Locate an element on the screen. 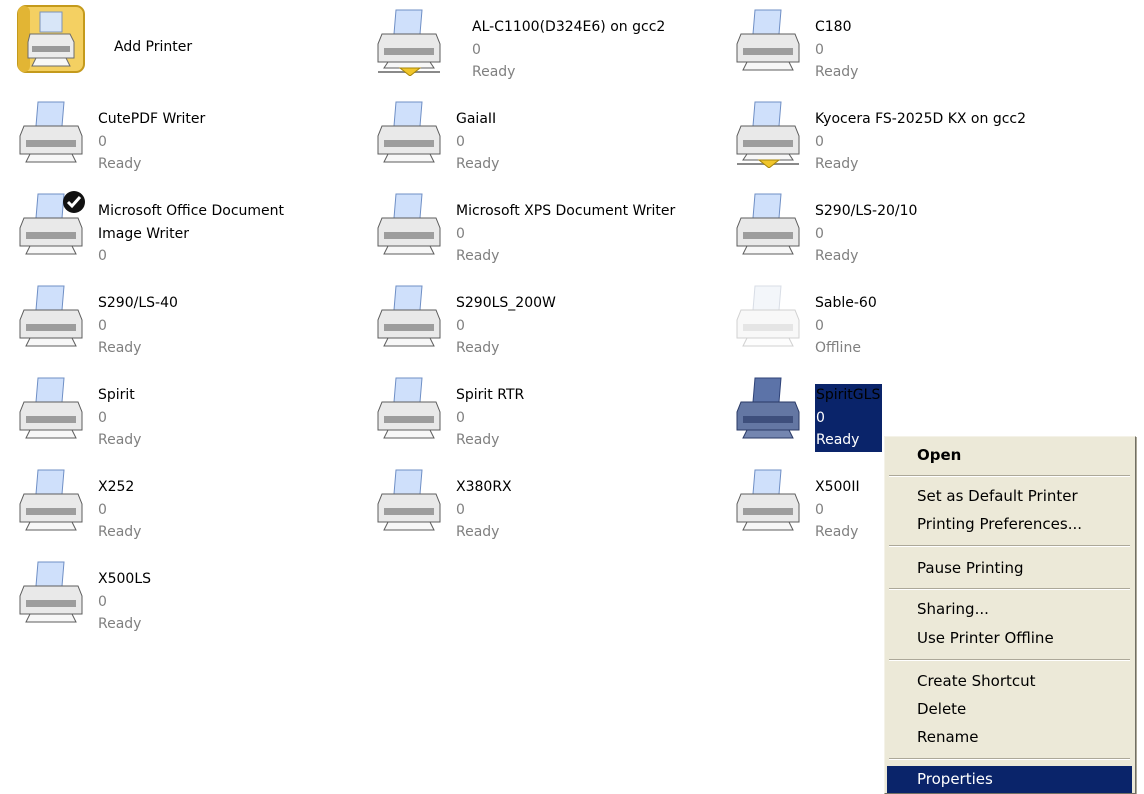  add-printer-icon is located at coordinates (51, 39).